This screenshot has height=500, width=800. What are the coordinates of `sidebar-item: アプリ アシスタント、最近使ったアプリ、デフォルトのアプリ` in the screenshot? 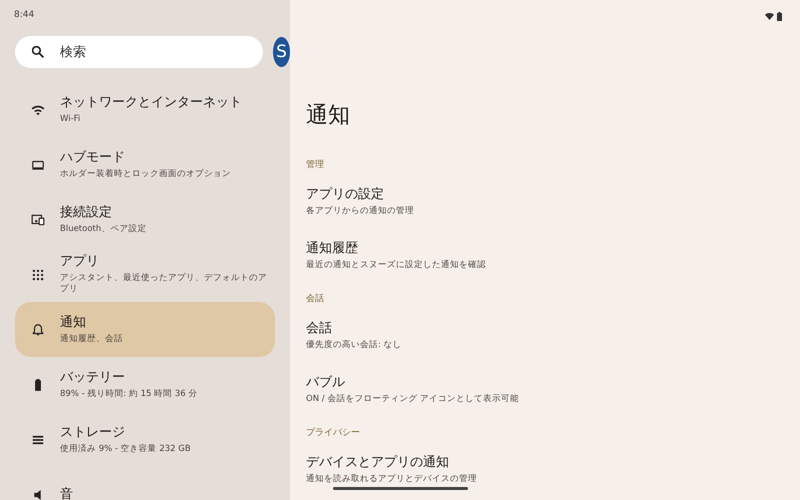 It's located at (145, 274).